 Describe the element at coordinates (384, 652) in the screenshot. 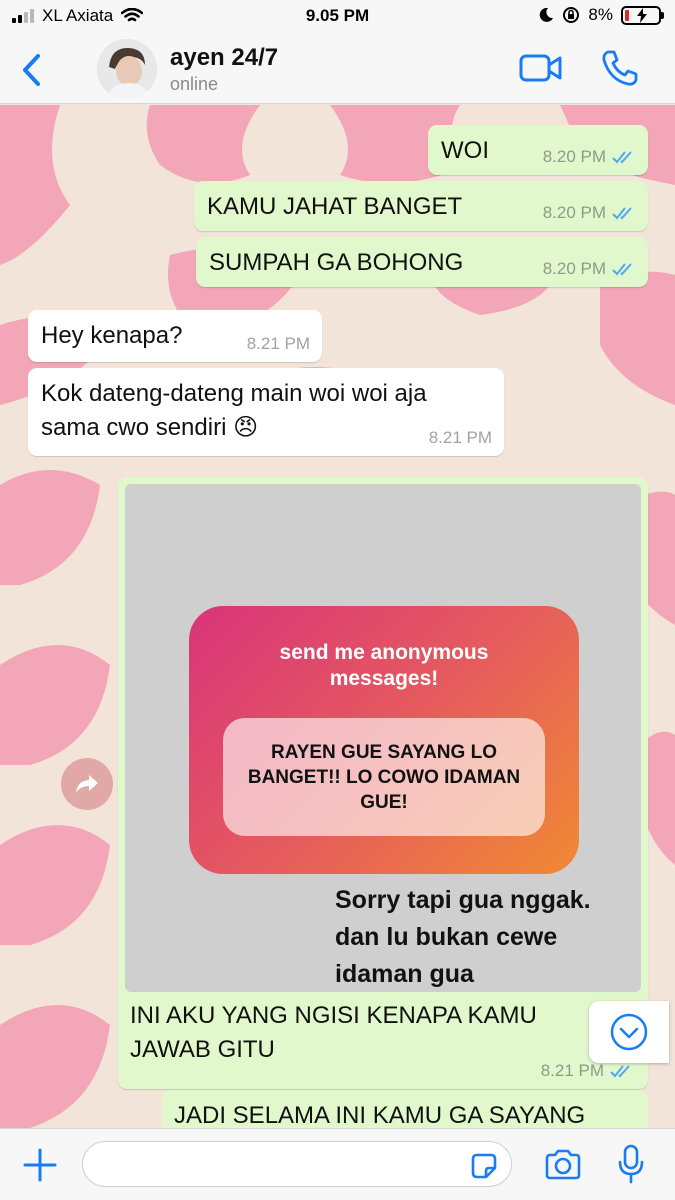

I see `card-title-line: send me anonymous` at that location.